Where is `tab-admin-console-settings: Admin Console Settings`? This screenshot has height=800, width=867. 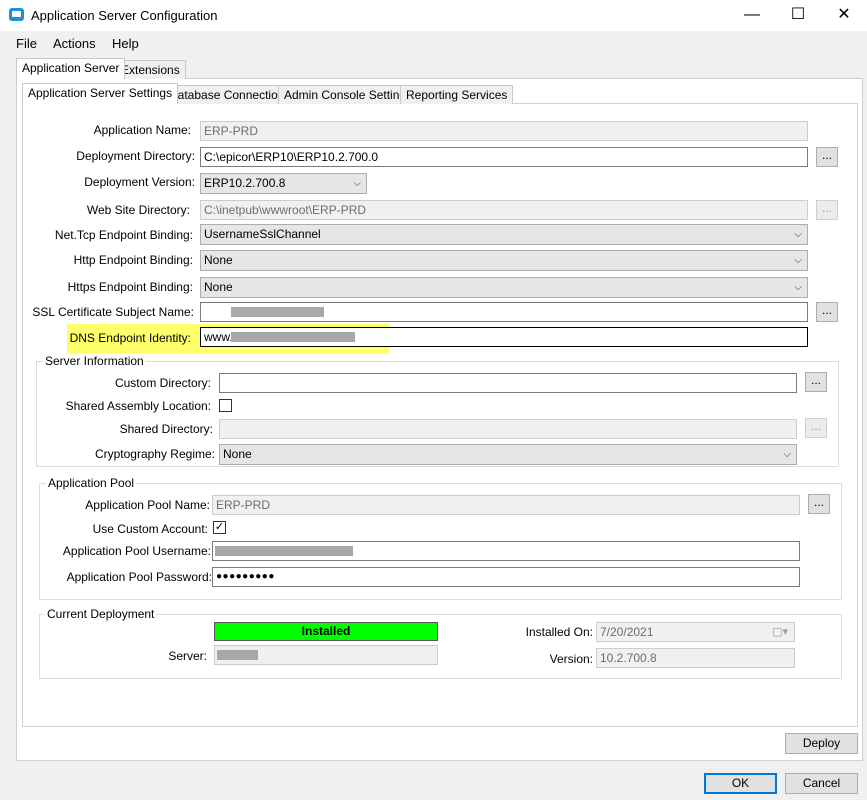
tab-admin-console-settings: Admin Console Settings is located at coordinates (348, 94).